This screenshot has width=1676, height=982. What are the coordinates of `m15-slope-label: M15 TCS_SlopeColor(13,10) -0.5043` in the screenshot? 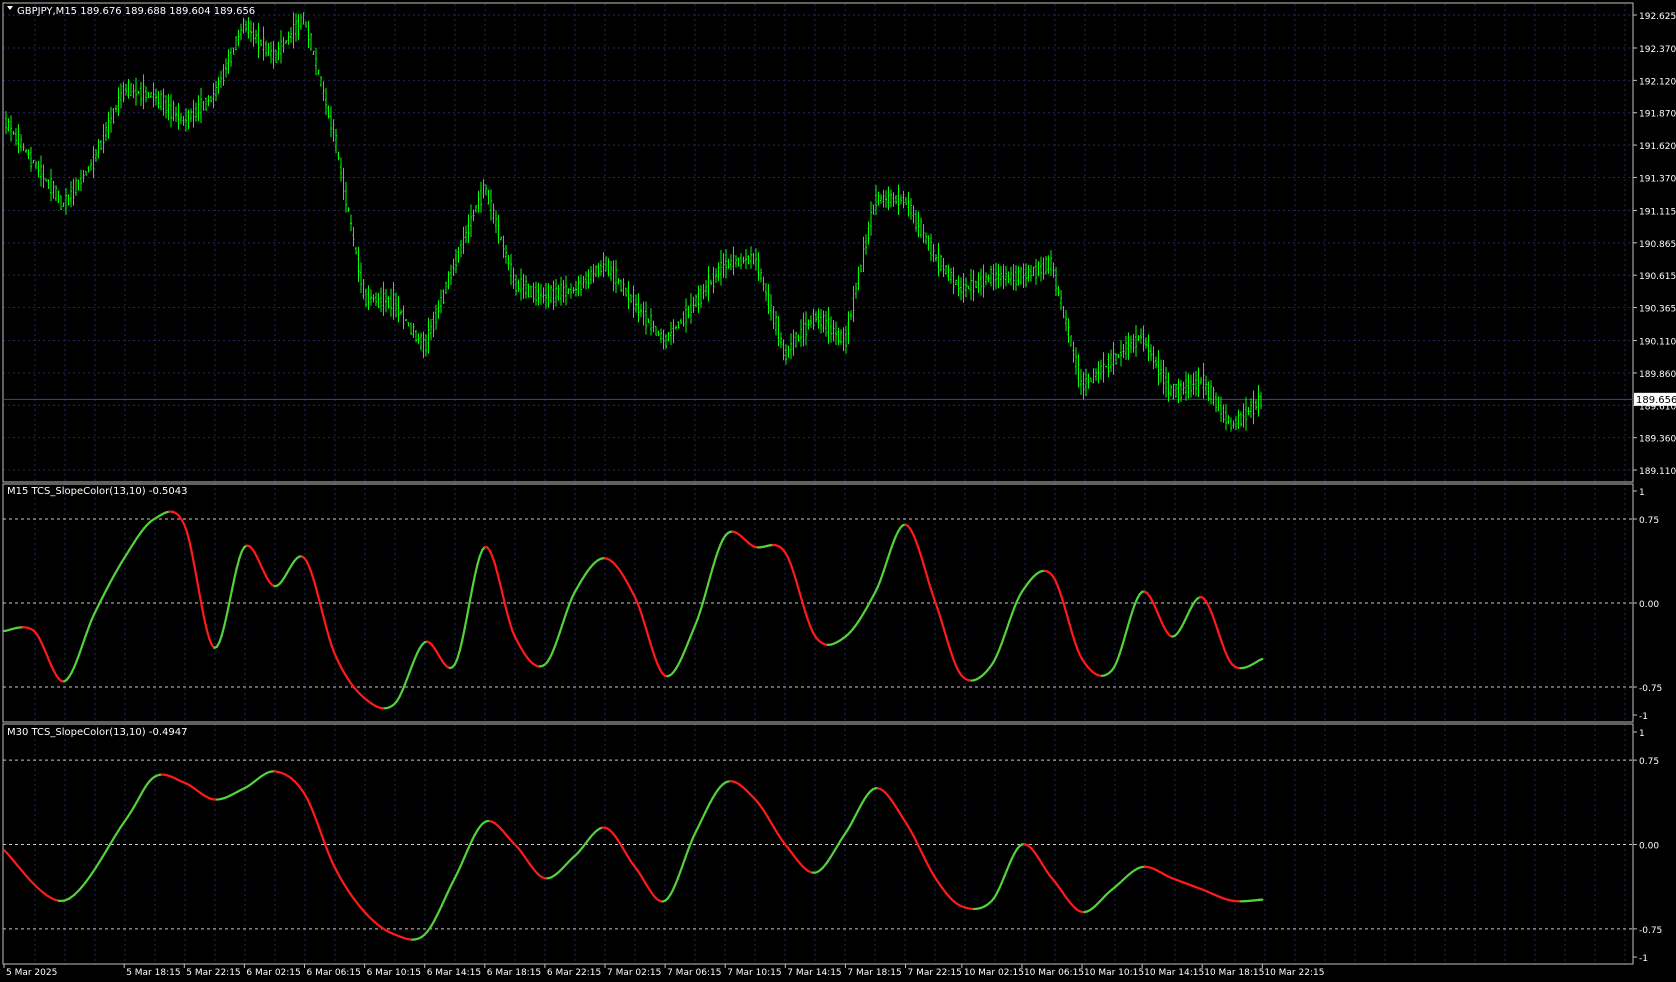 It's located at (97, 491).